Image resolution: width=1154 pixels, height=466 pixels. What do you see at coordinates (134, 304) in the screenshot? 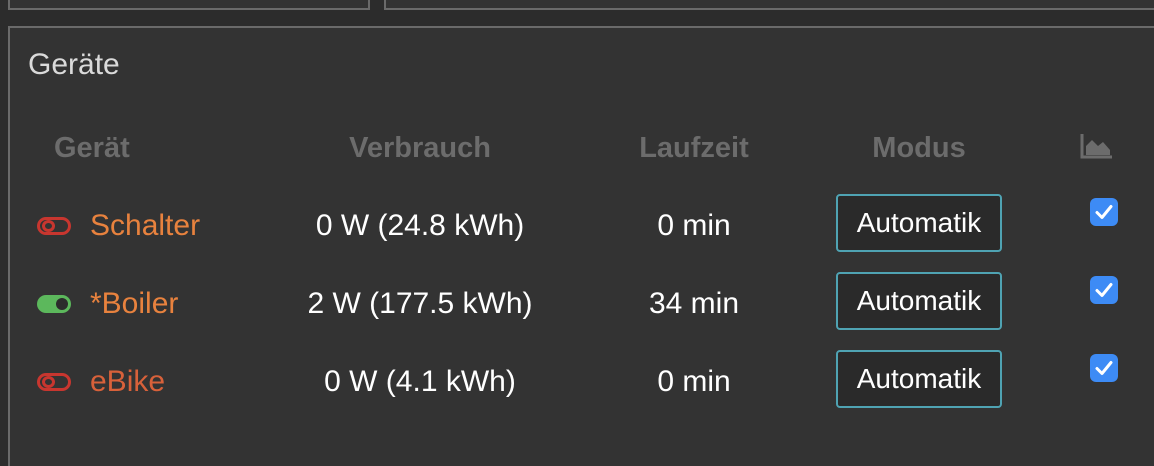
I see `device-name: *Boiler` at bounding box center [134, 304].